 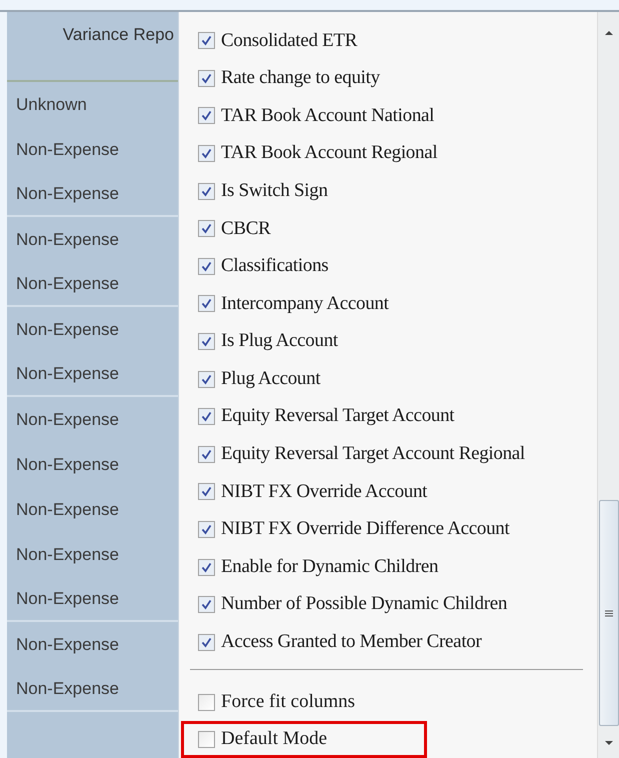 I want to click on menu-item: Equity Reversal Target Account Regional, so click(x=392, y=455).